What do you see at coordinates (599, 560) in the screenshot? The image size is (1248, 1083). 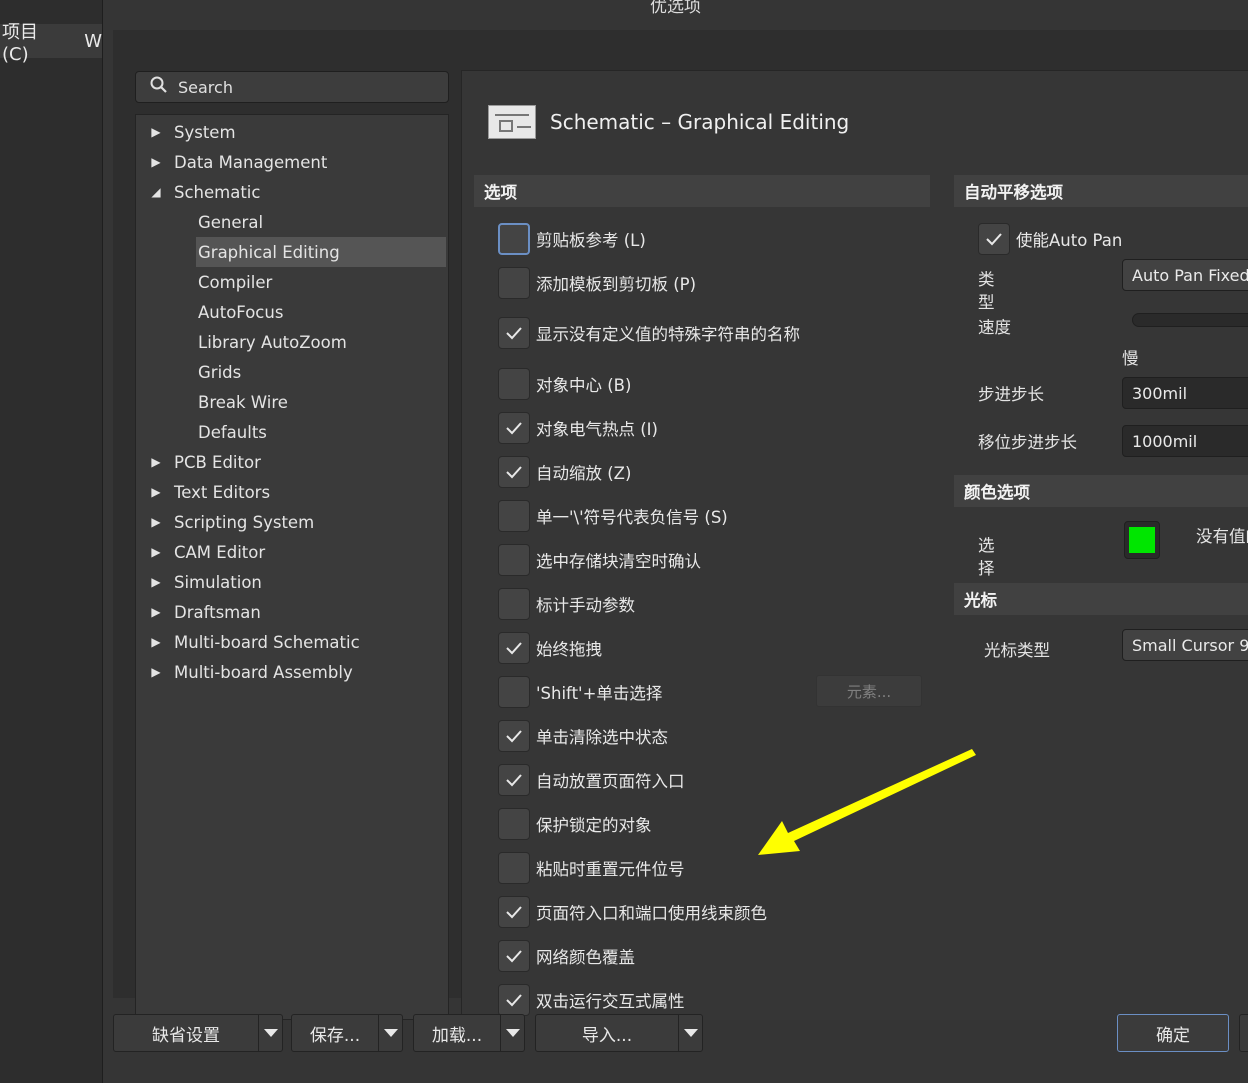 I see `option-confirm-clear-selection-memory: 选中存储块清空时确认` at bounding box center [599, 560].